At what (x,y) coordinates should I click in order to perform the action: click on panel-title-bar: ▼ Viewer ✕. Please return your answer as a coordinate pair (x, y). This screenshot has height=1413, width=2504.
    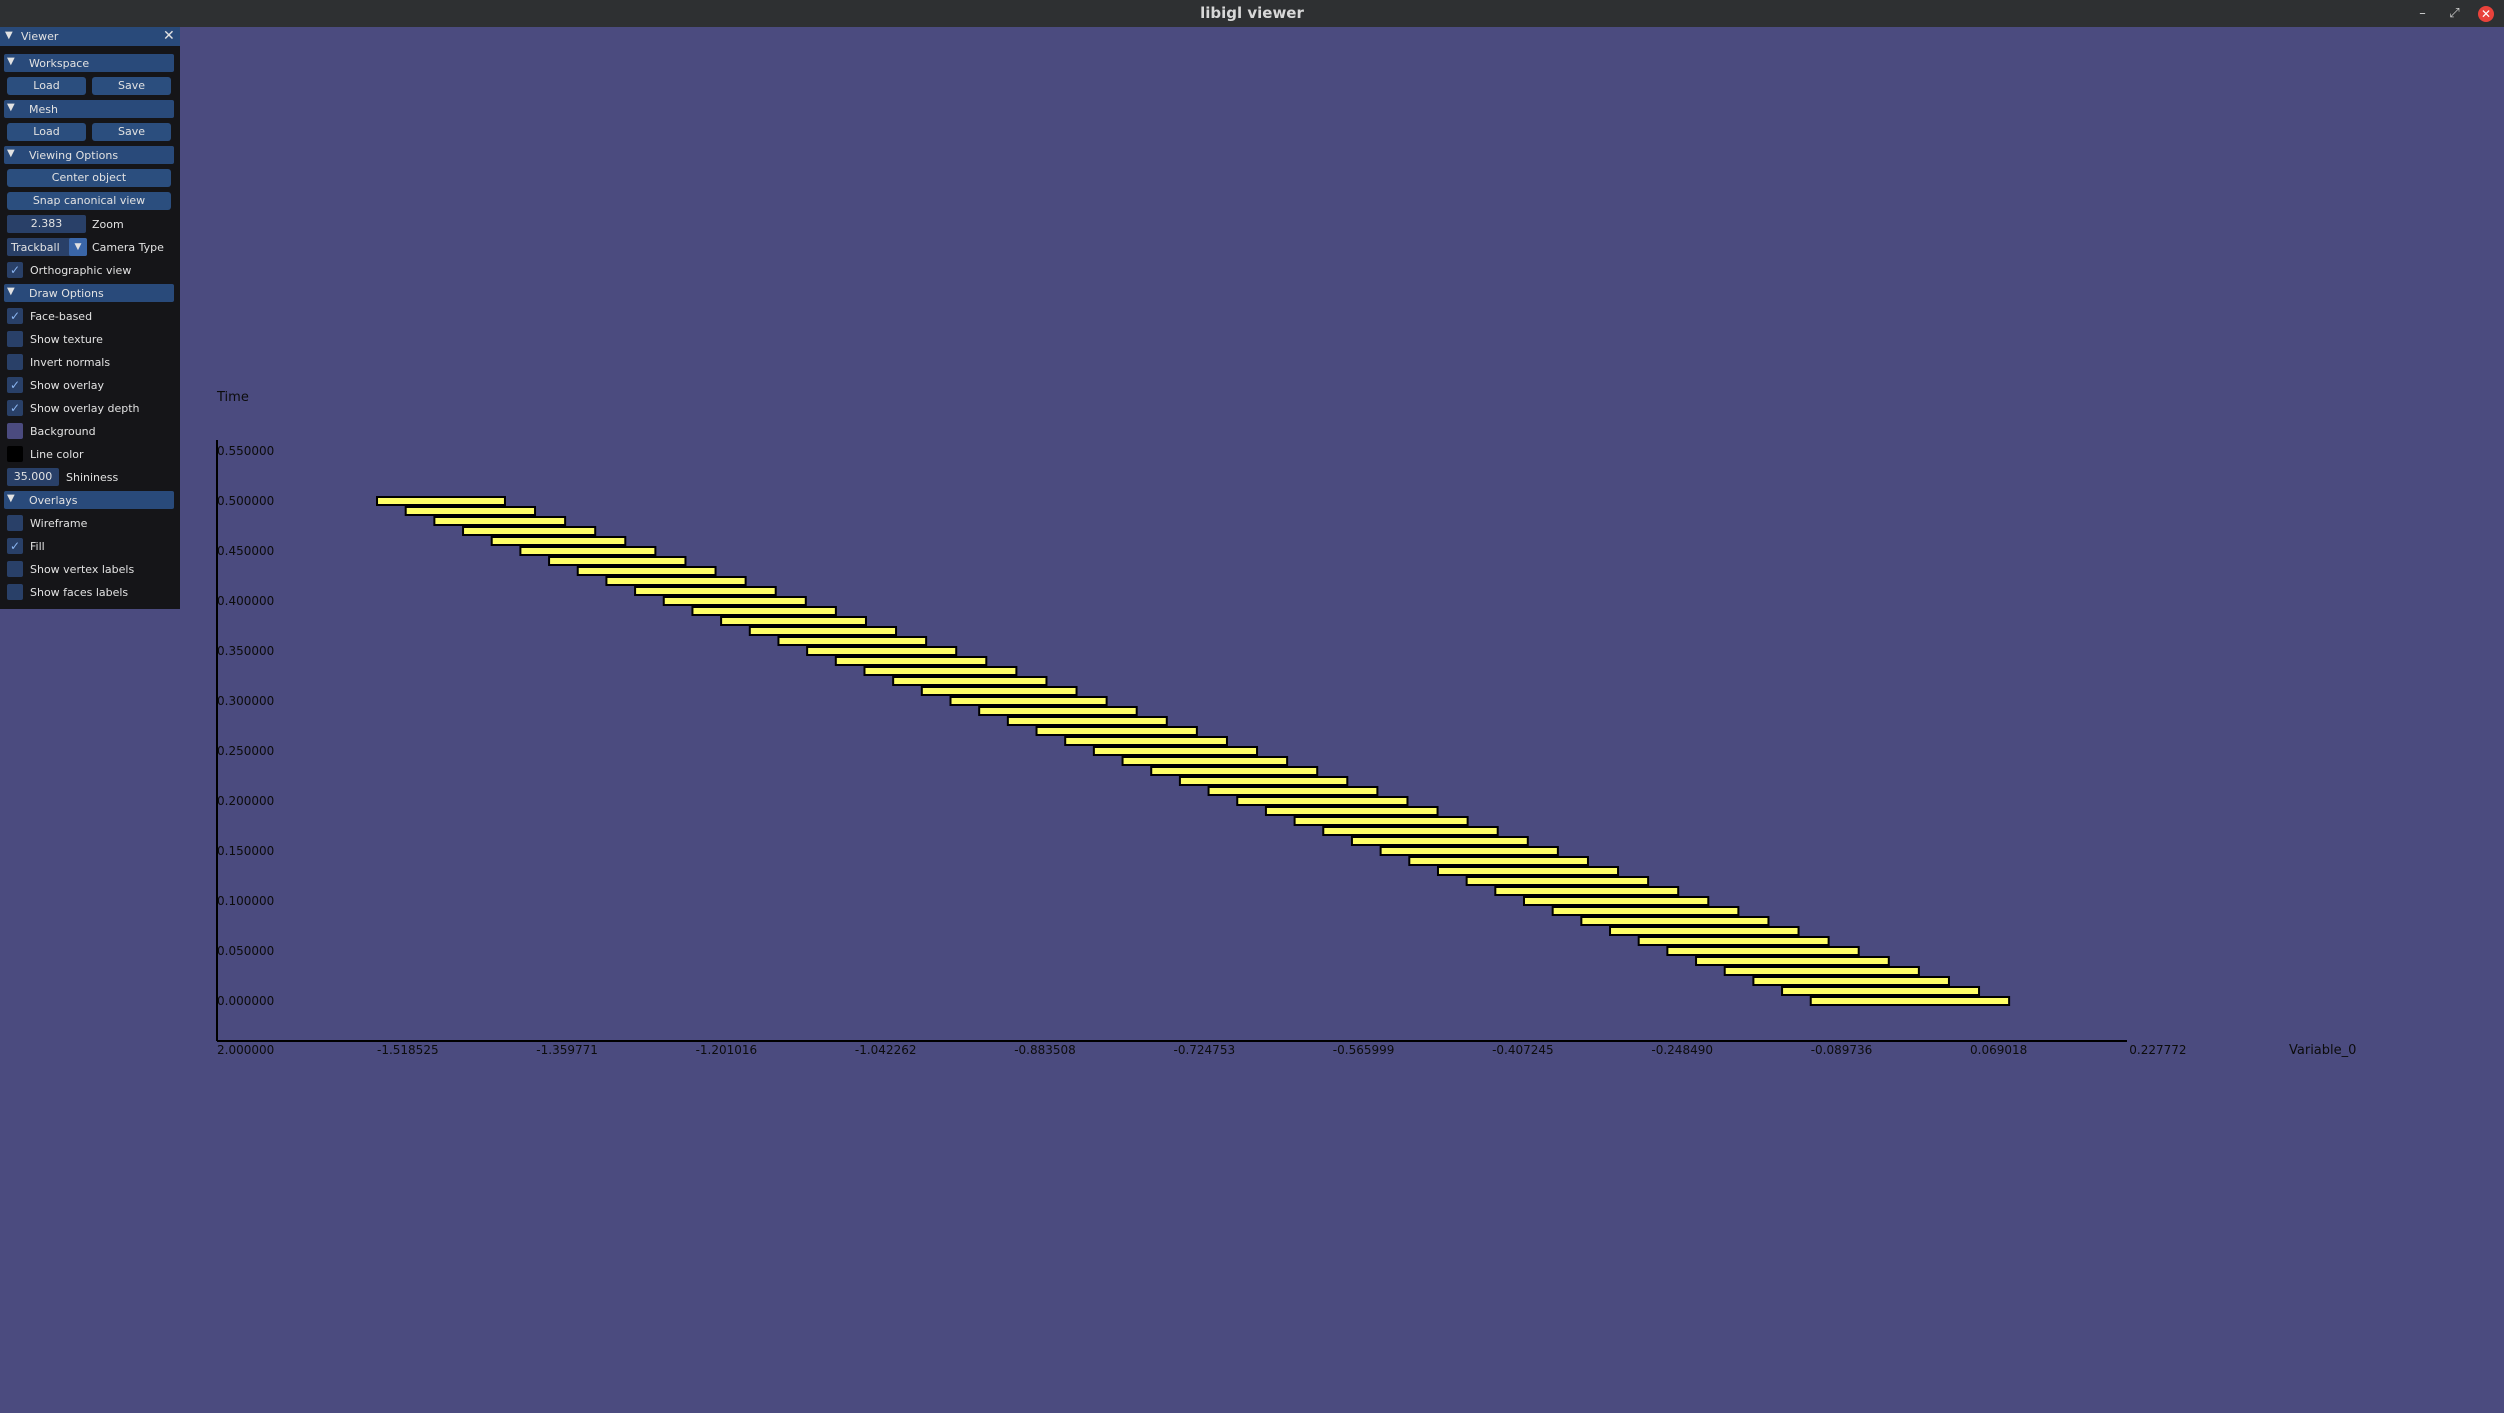
    Looking at the image, I should click on (90, 36).